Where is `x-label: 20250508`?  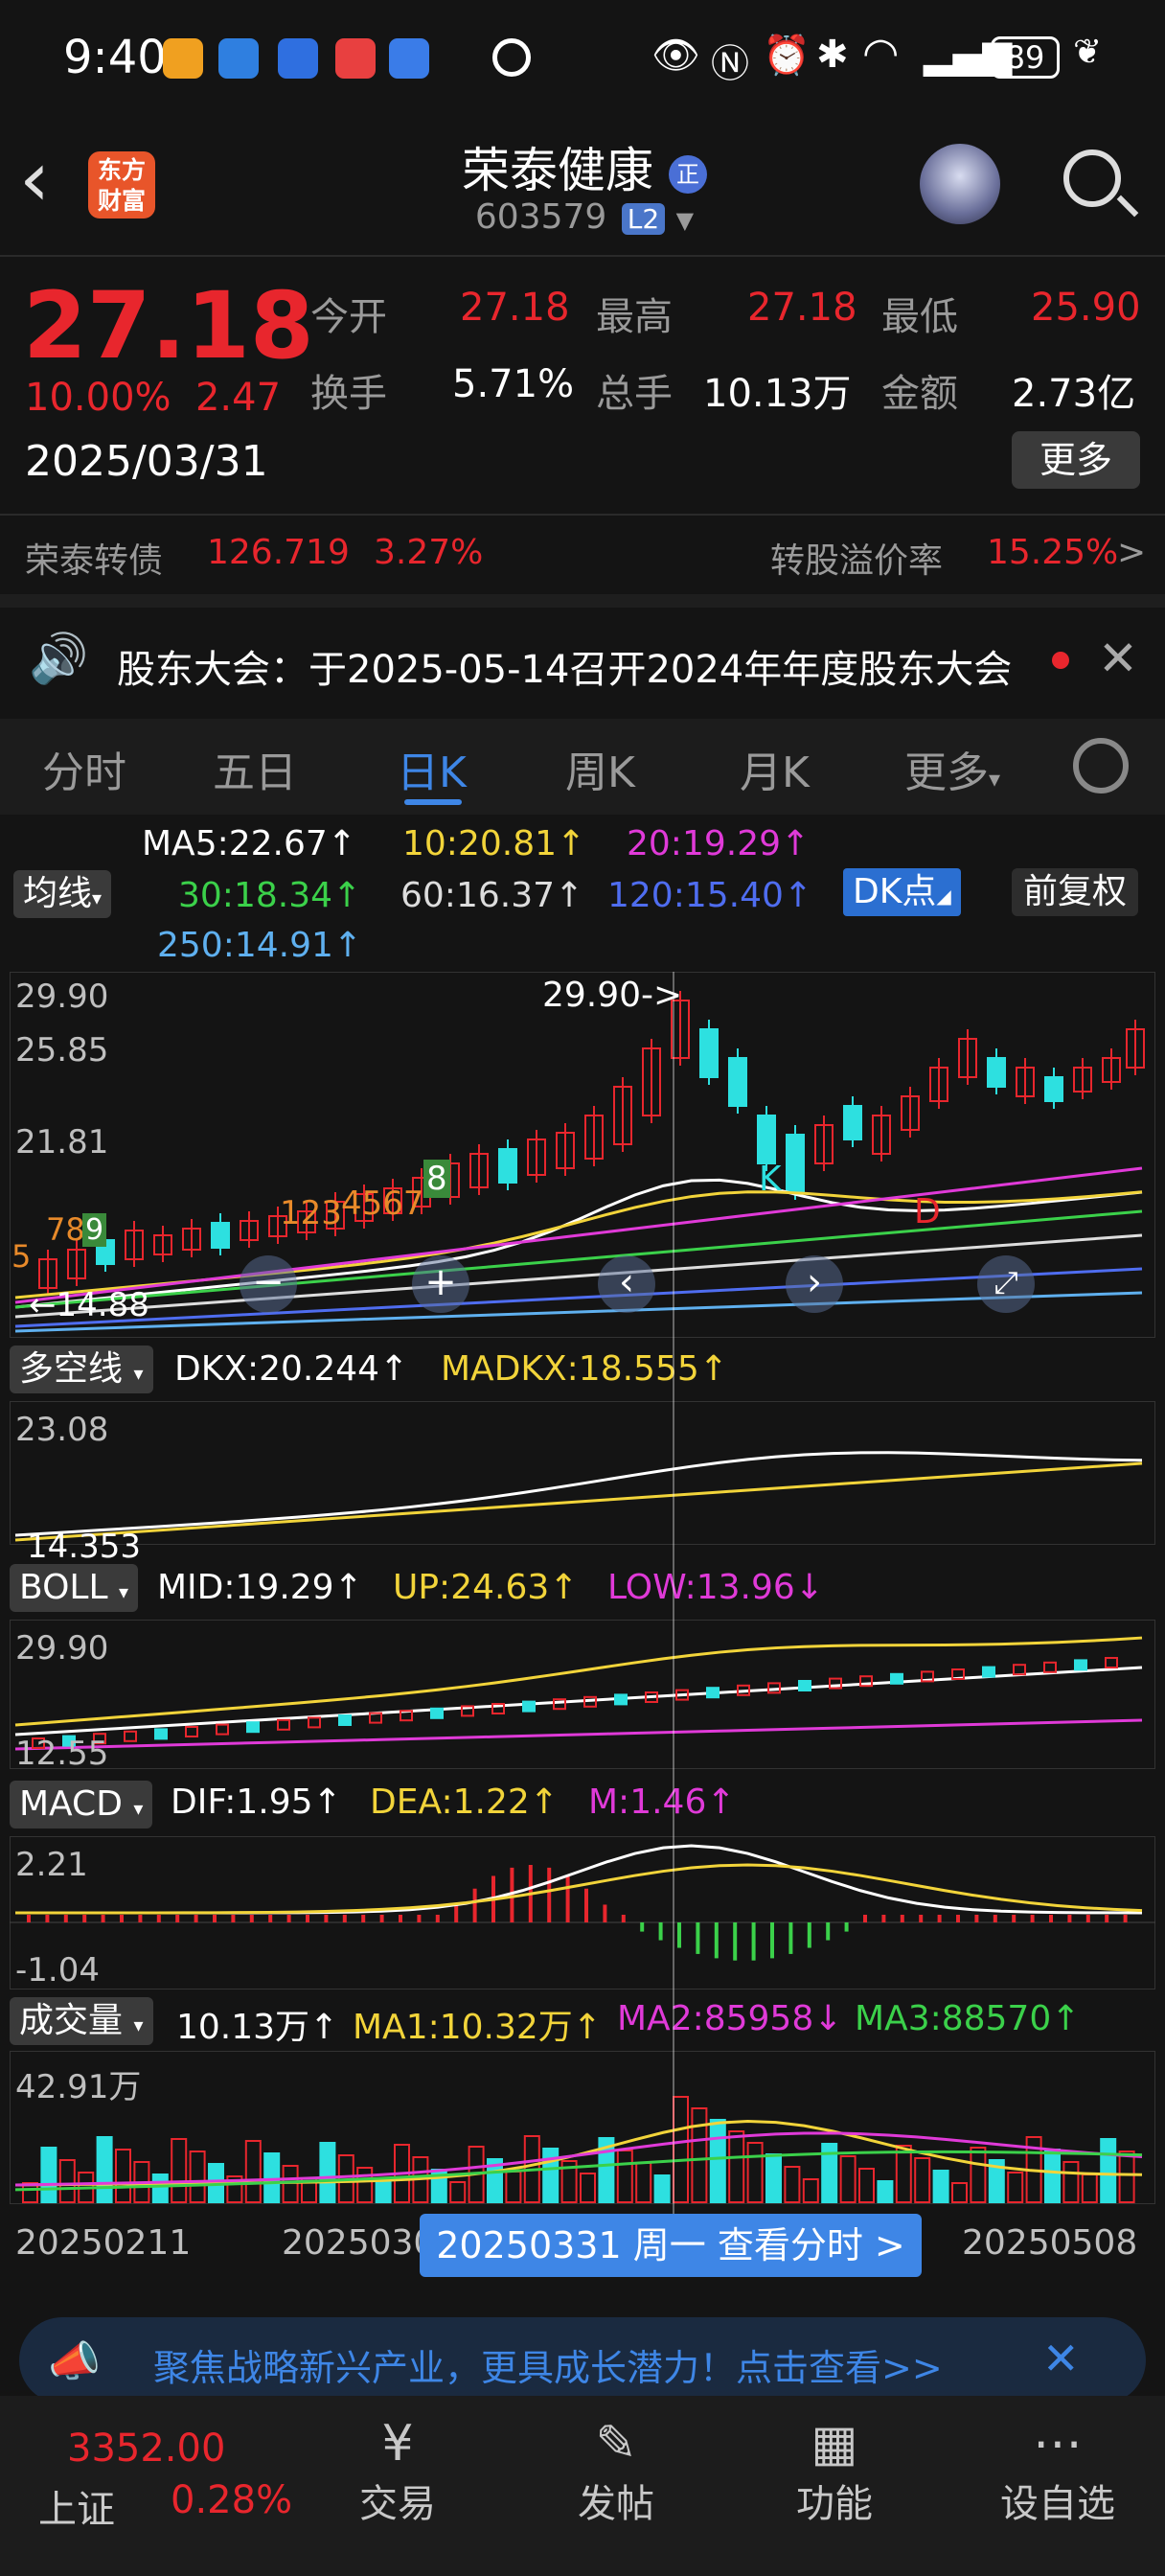
x-label: 20250508 is located at coordinates (1050, 2243).